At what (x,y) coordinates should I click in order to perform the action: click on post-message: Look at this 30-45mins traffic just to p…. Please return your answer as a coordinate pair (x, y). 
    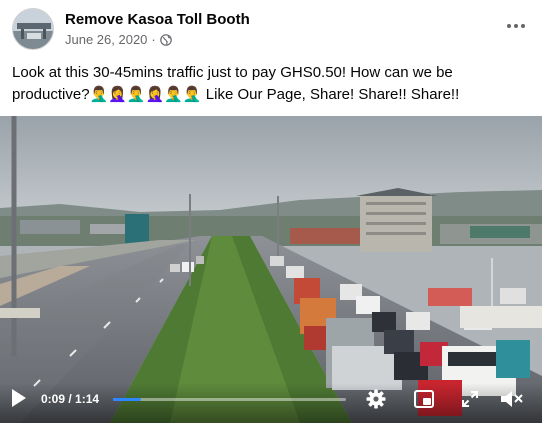
    Looking at the image, I should click on (236, 83).